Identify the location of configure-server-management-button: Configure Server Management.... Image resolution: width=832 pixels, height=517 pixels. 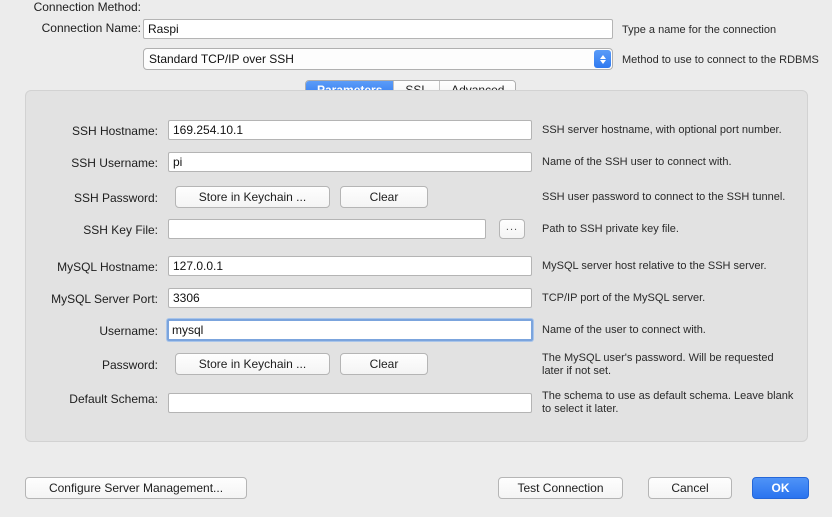
(136, 488).